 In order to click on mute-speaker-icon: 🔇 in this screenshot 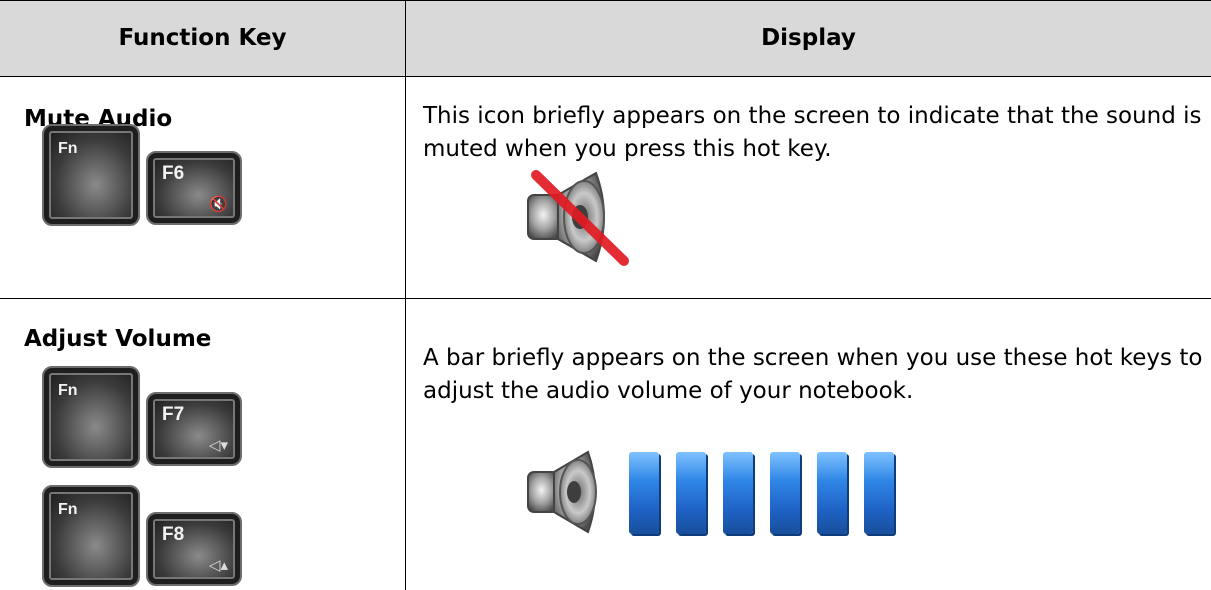, I will do `click(218, 204)`.